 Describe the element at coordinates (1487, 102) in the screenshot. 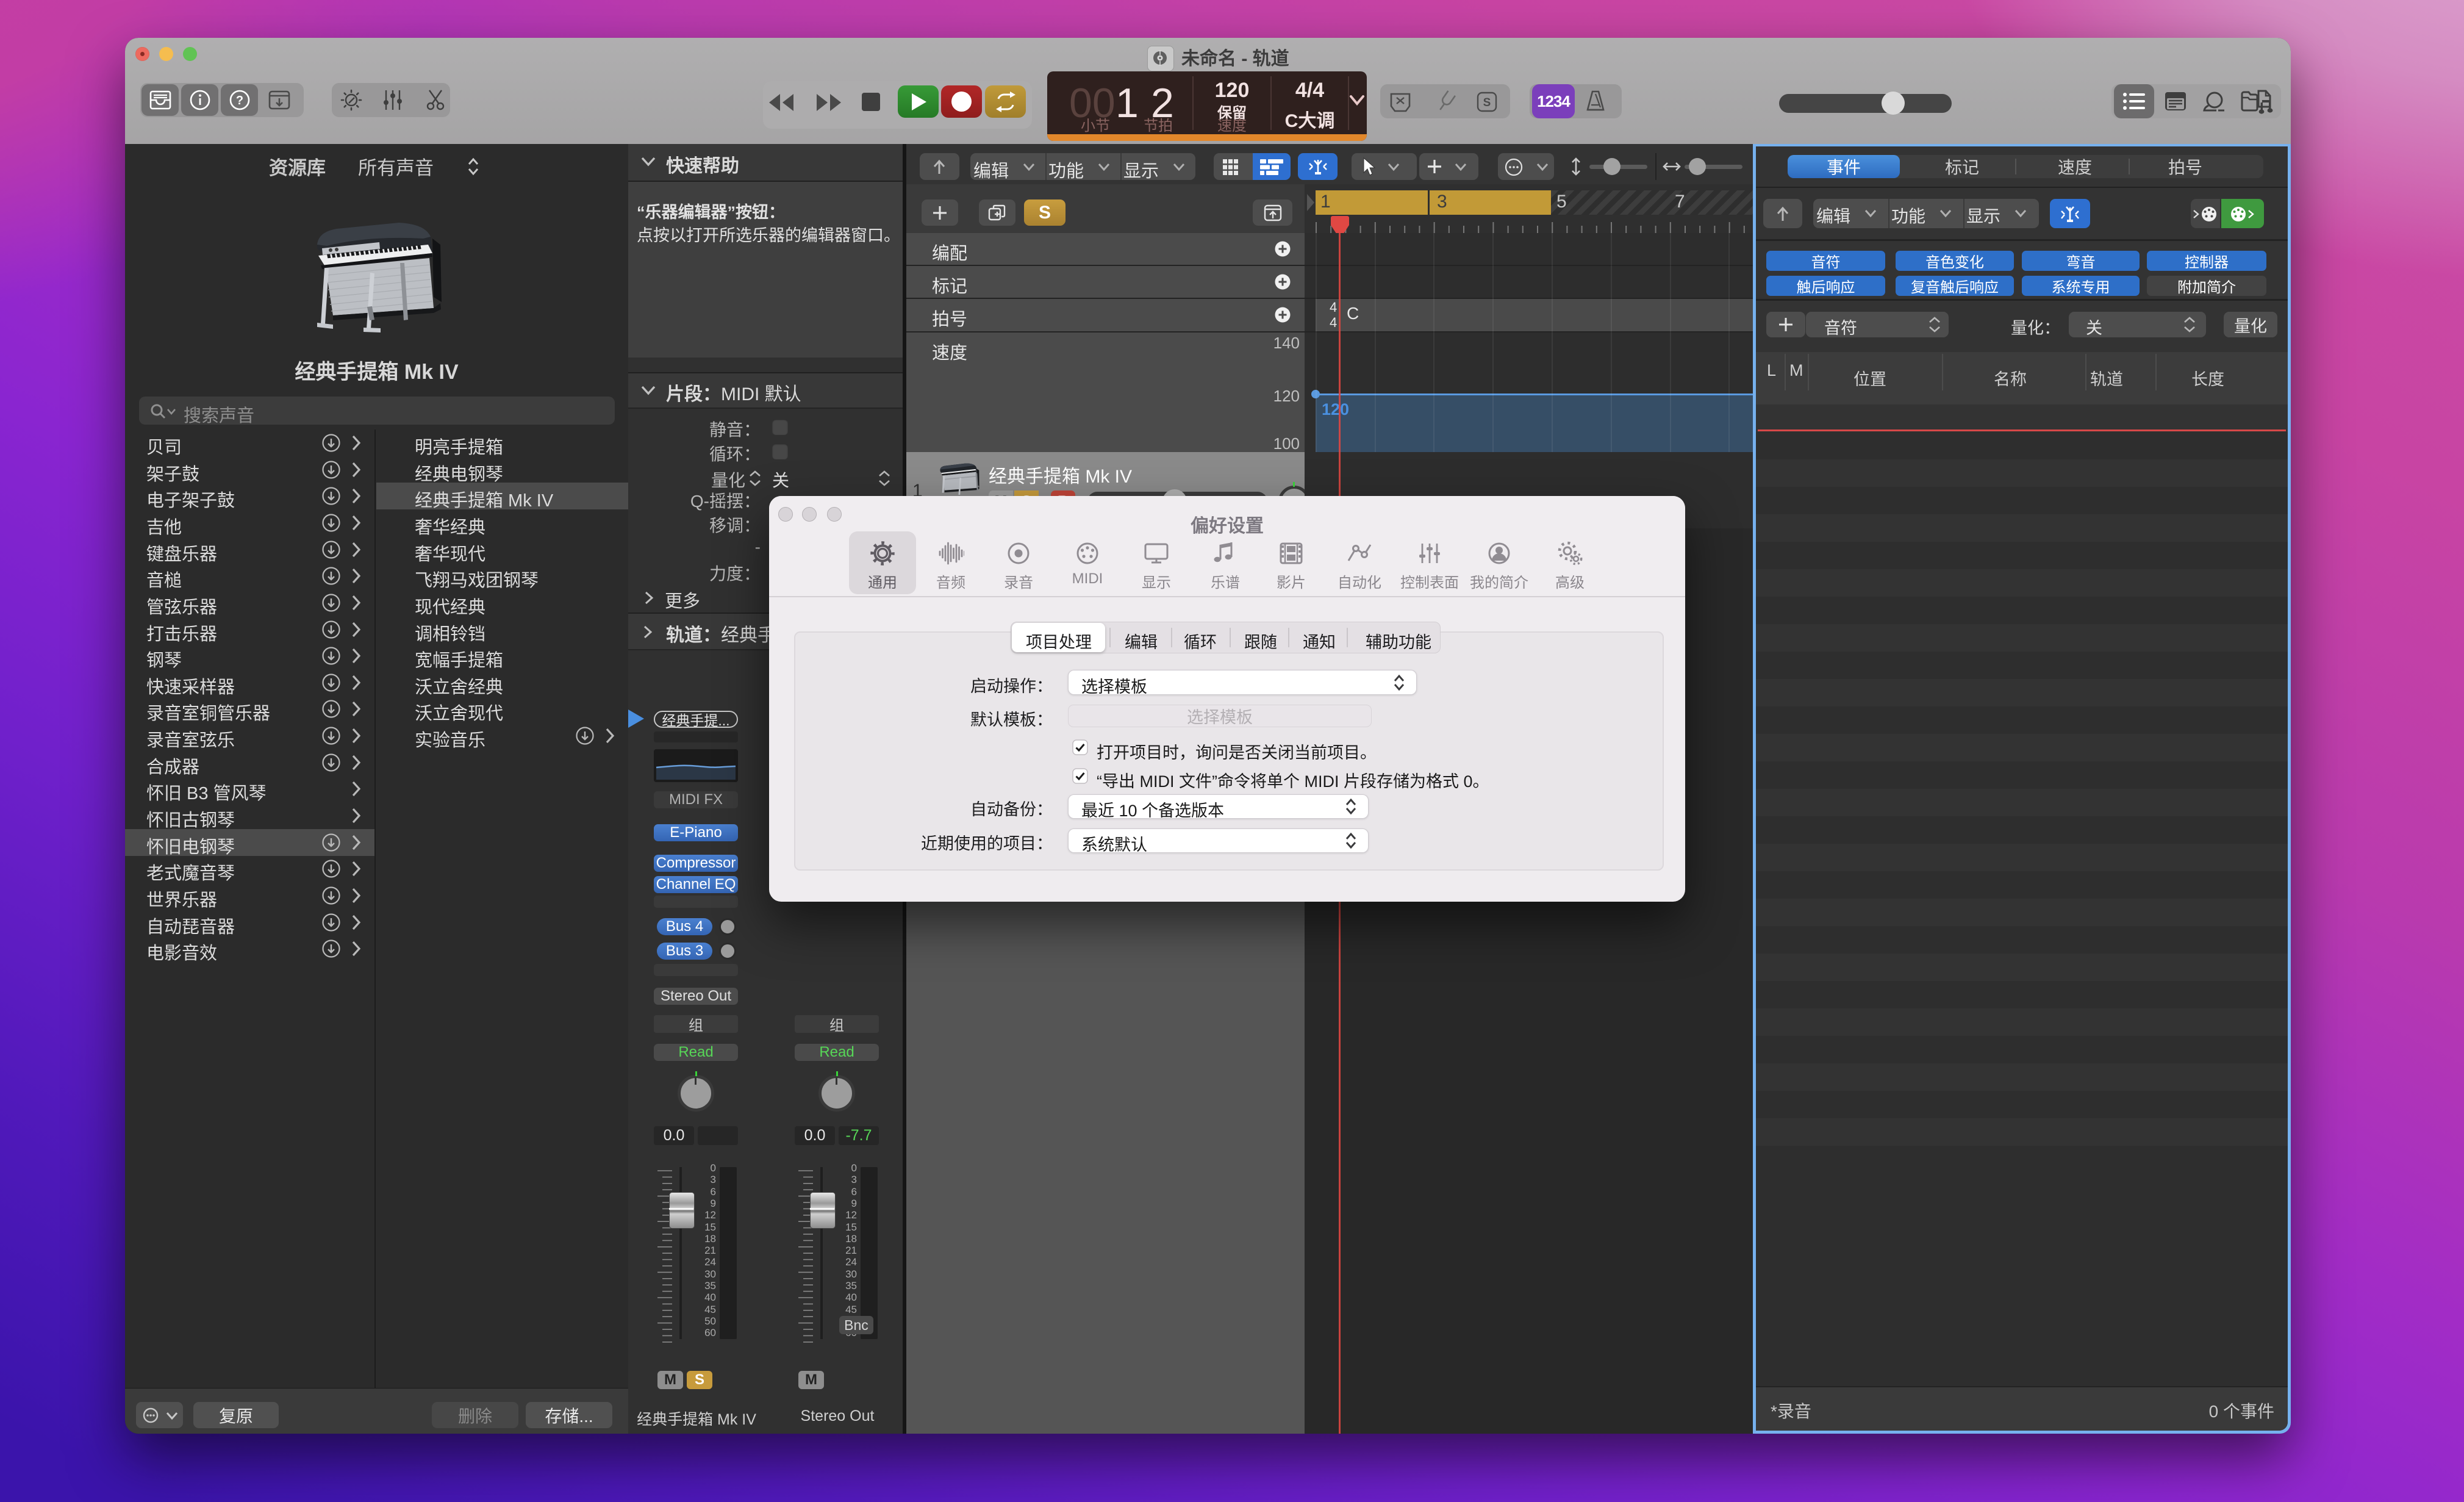

I see `svg-text: S` at that location.